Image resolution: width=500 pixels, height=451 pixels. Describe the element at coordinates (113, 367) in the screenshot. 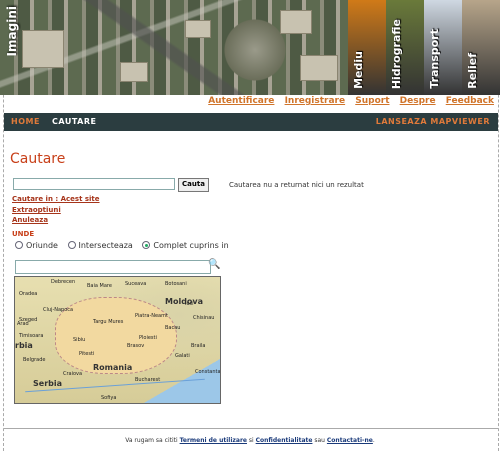

I see `map-country-label: Romania` at that location.